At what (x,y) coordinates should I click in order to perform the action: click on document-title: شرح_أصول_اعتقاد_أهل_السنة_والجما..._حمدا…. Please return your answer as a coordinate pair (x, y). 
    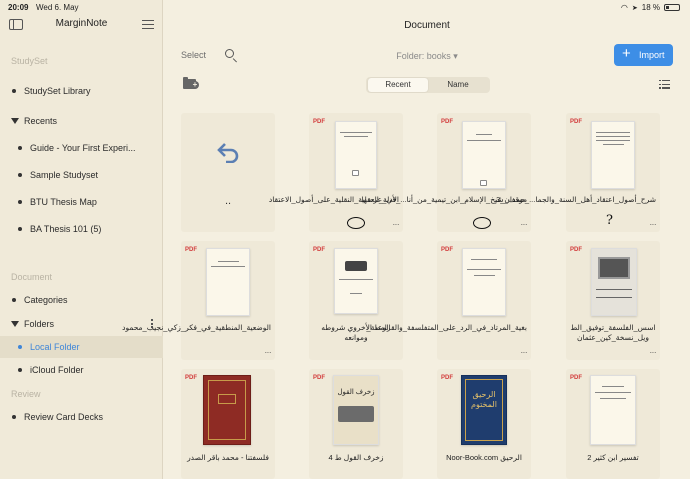
    Looking at the image, I should click on (573, 199).